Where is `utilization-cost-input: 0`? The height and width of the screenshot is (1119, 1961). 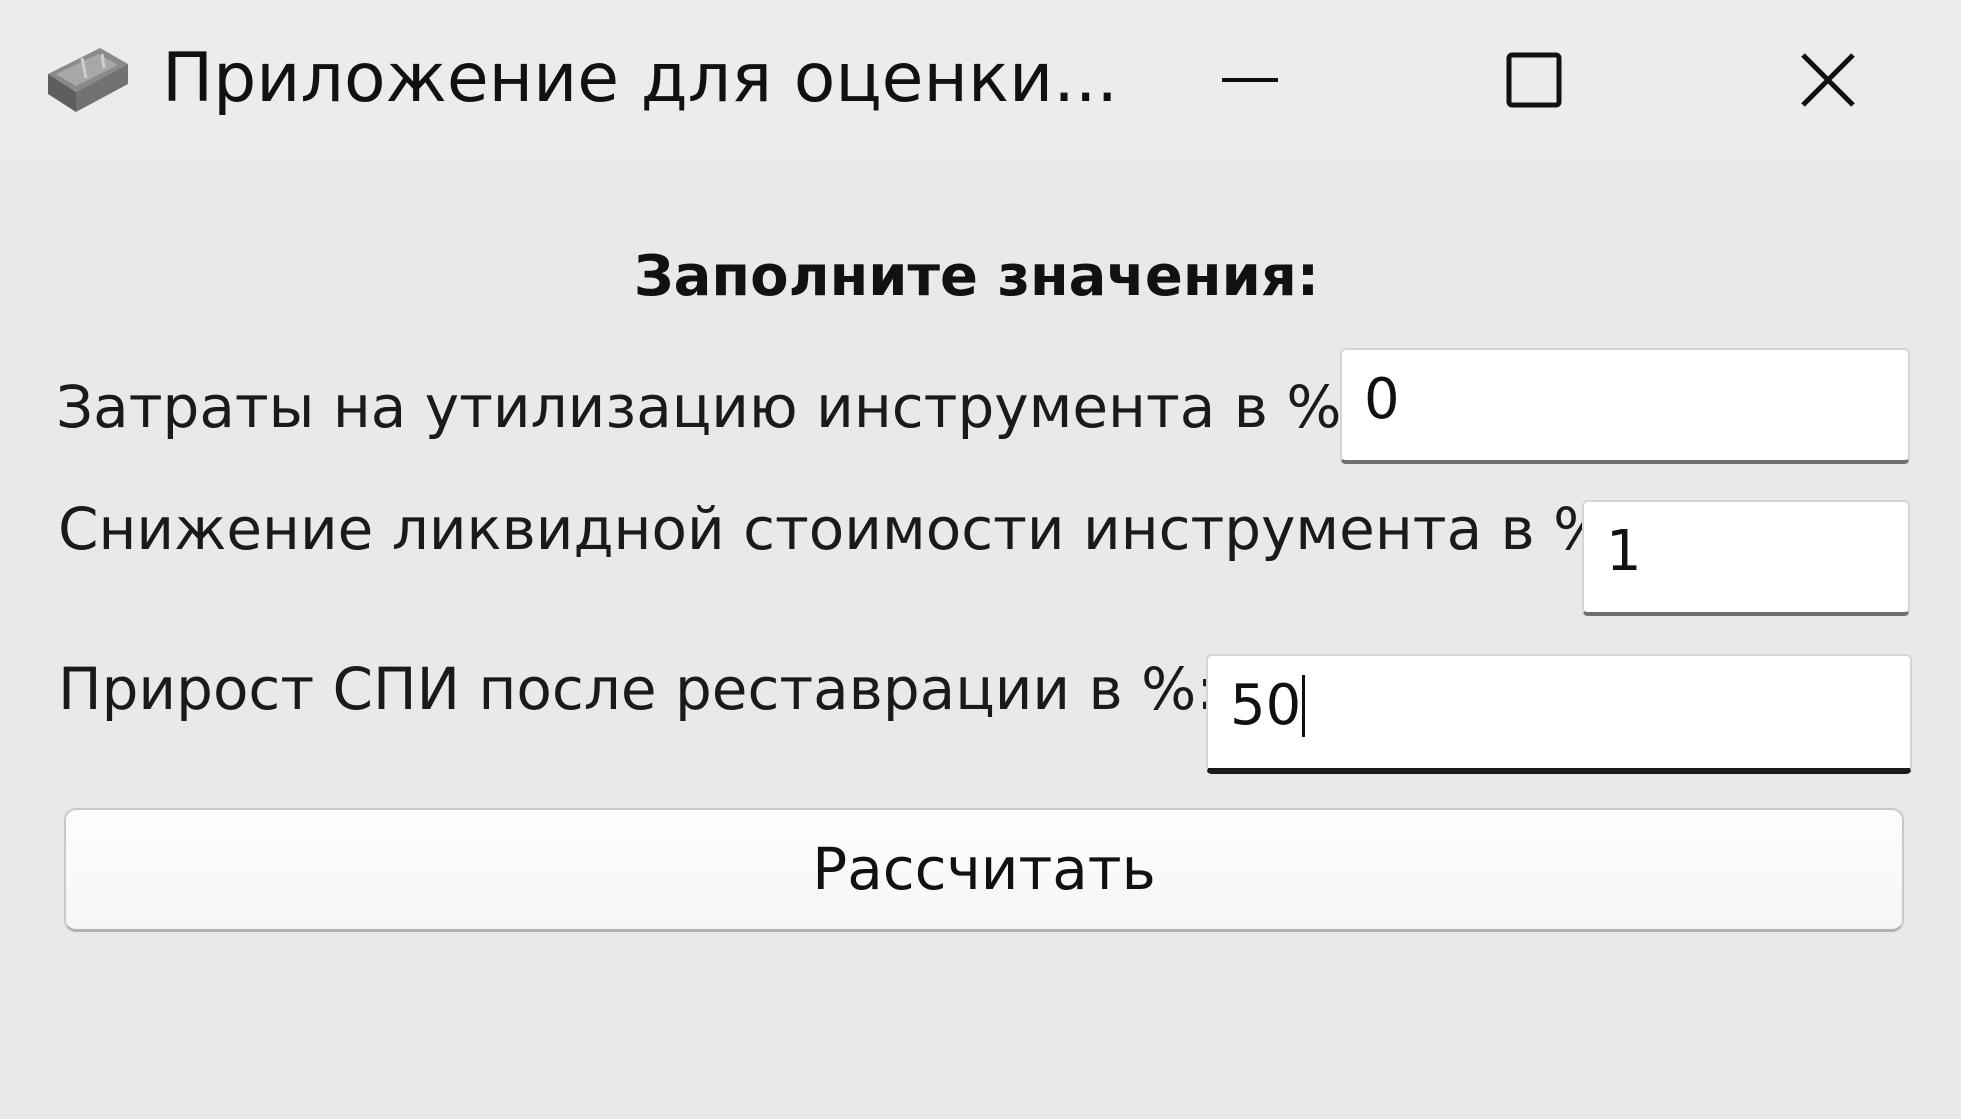 utilization-cost-input: 0 is located at coordinates (1625, 406).